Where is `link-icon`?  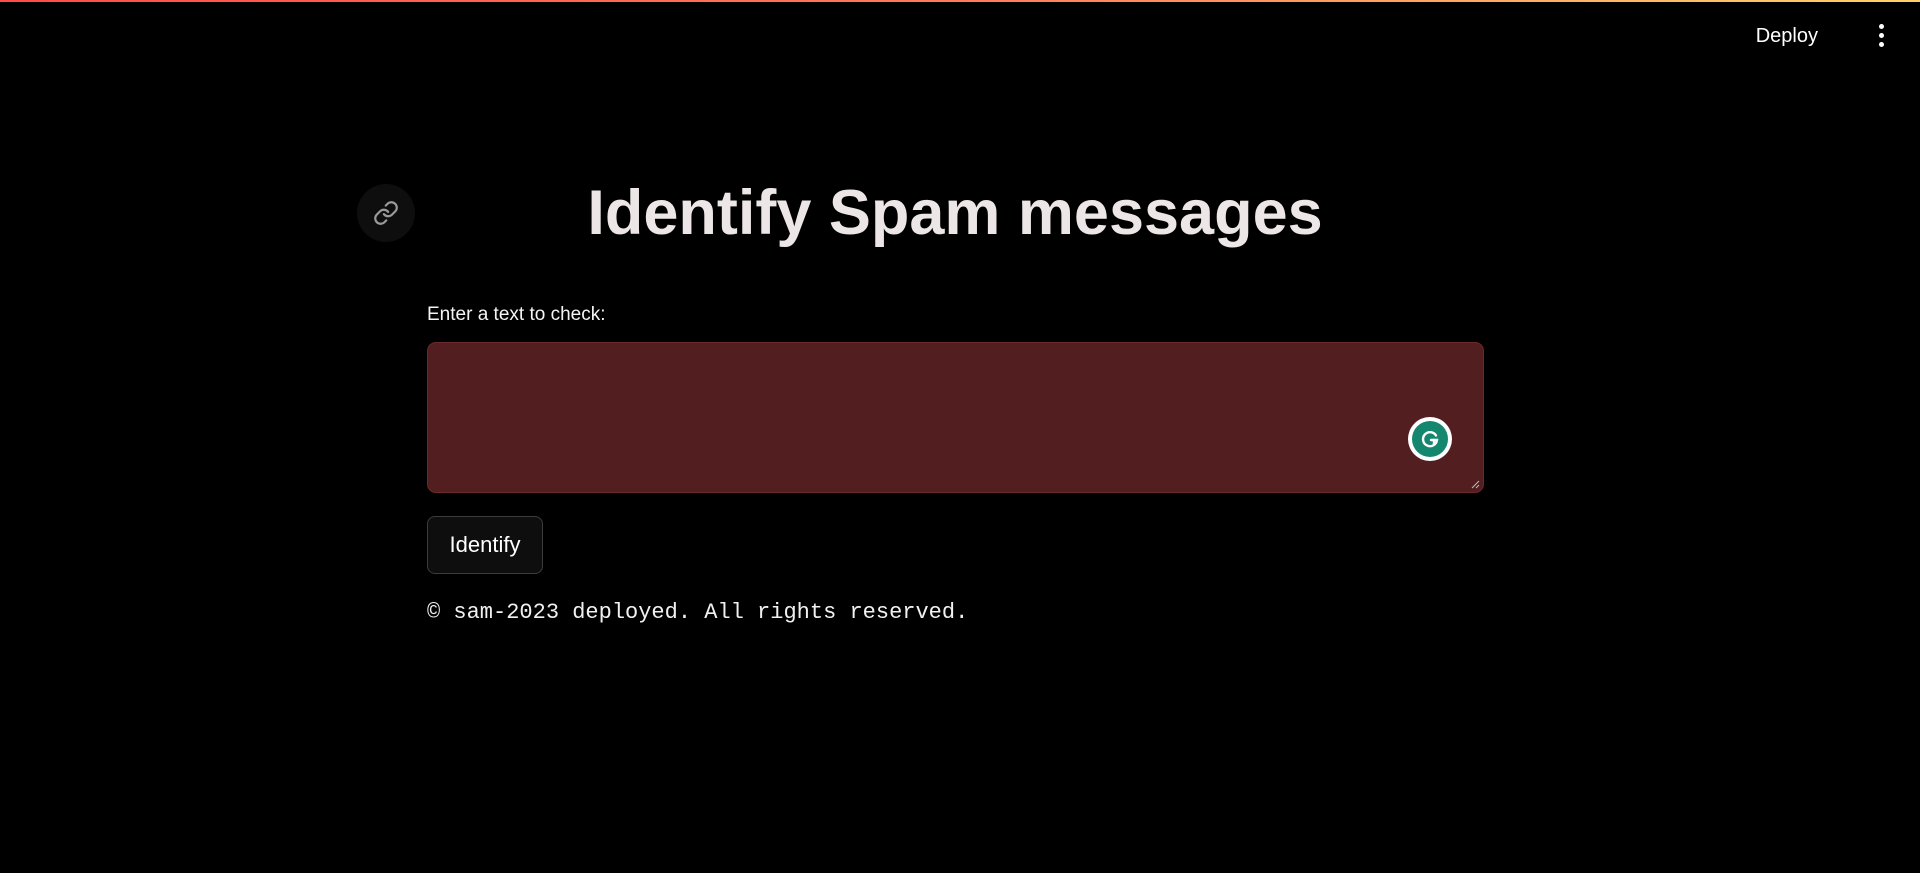
link-icon is located at coordinates (386, 213).